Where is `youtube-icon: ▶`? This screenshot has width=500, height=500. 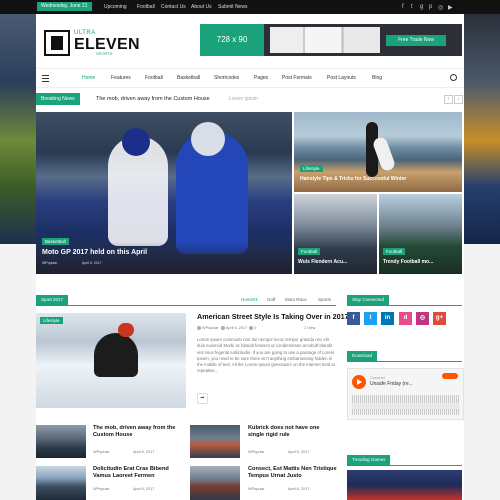 youtube-icon: ▶ is located at coordinates (450, 7).